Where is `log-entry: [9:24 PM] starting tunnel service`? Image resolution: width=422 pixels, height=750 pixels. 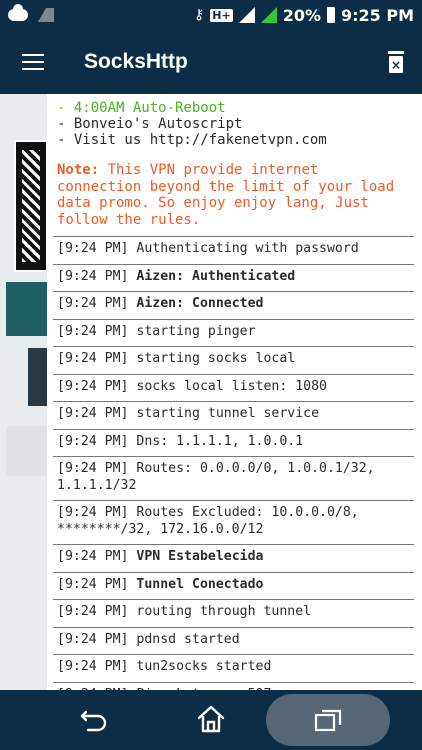
log-entry: [9:24 PM] starting tunnel service is located at coordinates (233, 415).